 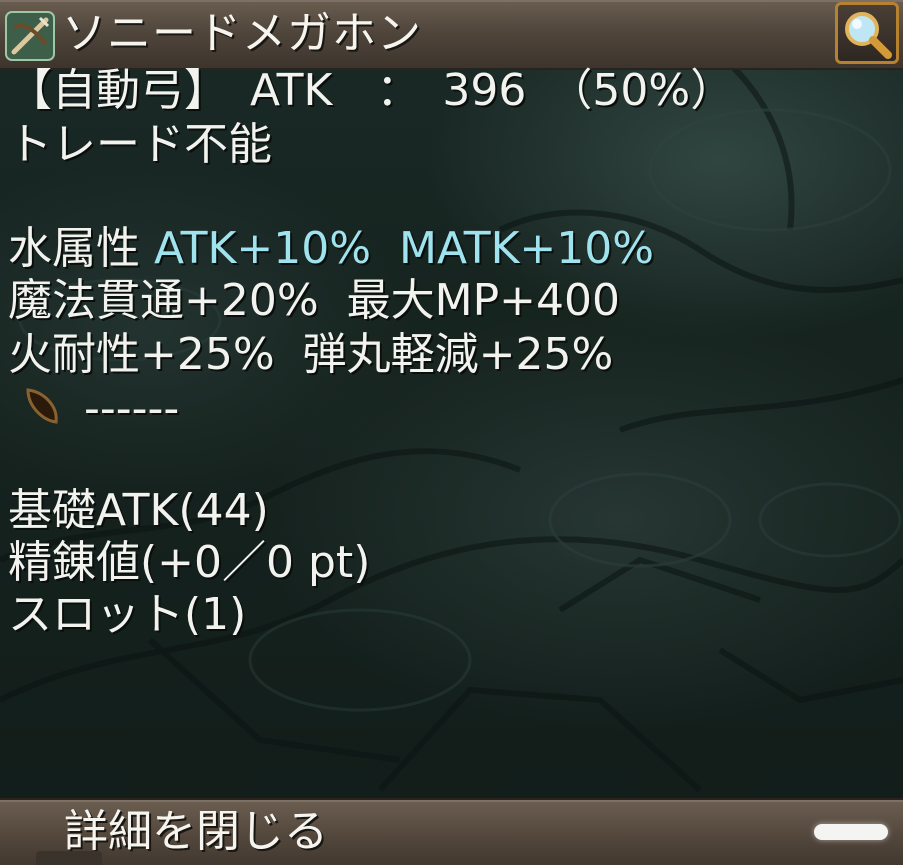 What do you see at coordinates (311, 354) in the screenshot?
I see `stat-line: 火耐性+25% 弾丸軽減+25%` at bounding box center [311, 354].